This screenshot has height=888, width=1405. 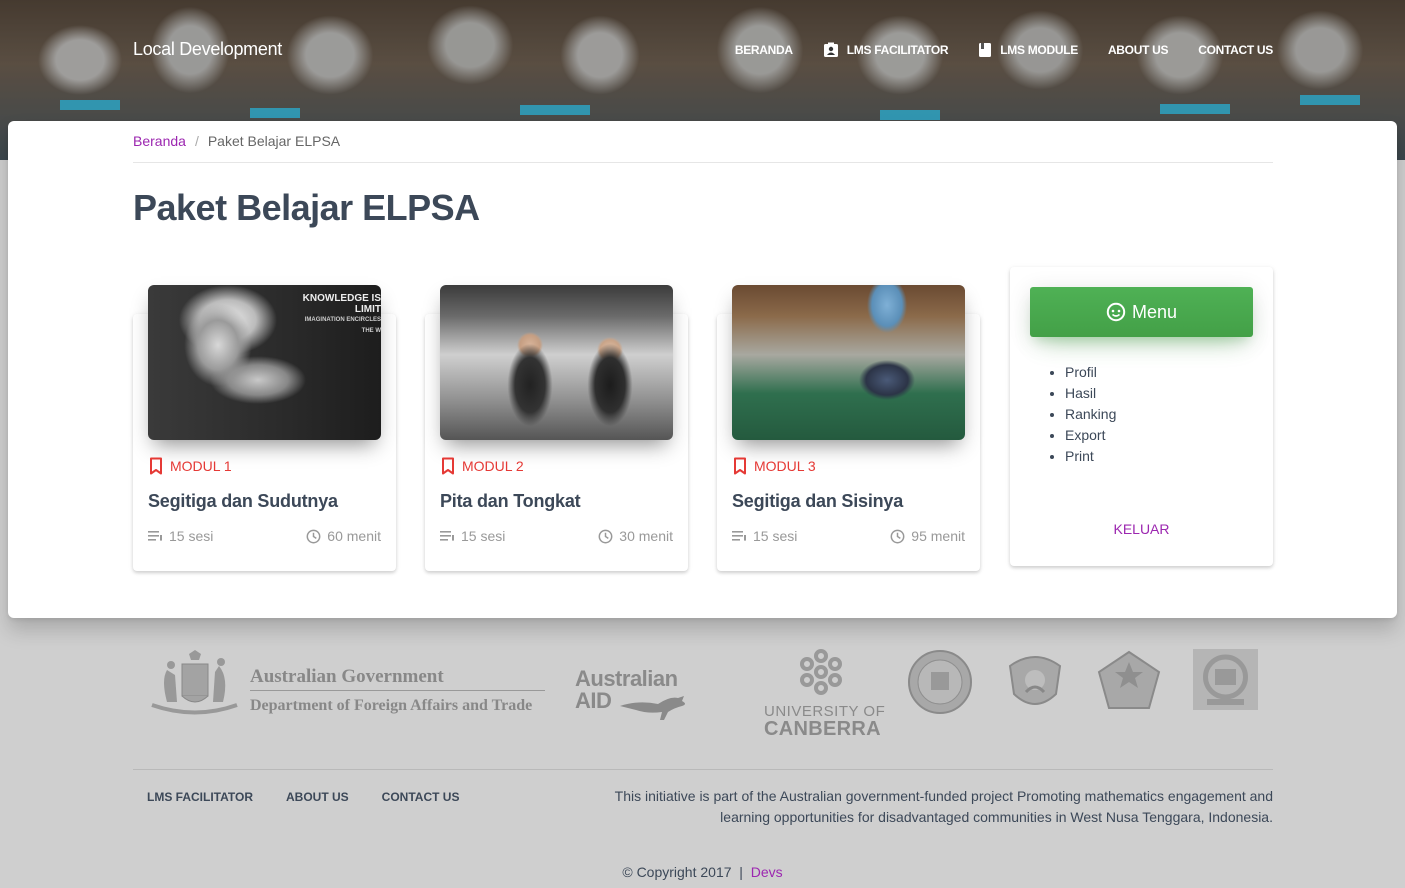 I want to click on module-3-footer: 15 sesi 95 menit, so click(x=848, y=536).